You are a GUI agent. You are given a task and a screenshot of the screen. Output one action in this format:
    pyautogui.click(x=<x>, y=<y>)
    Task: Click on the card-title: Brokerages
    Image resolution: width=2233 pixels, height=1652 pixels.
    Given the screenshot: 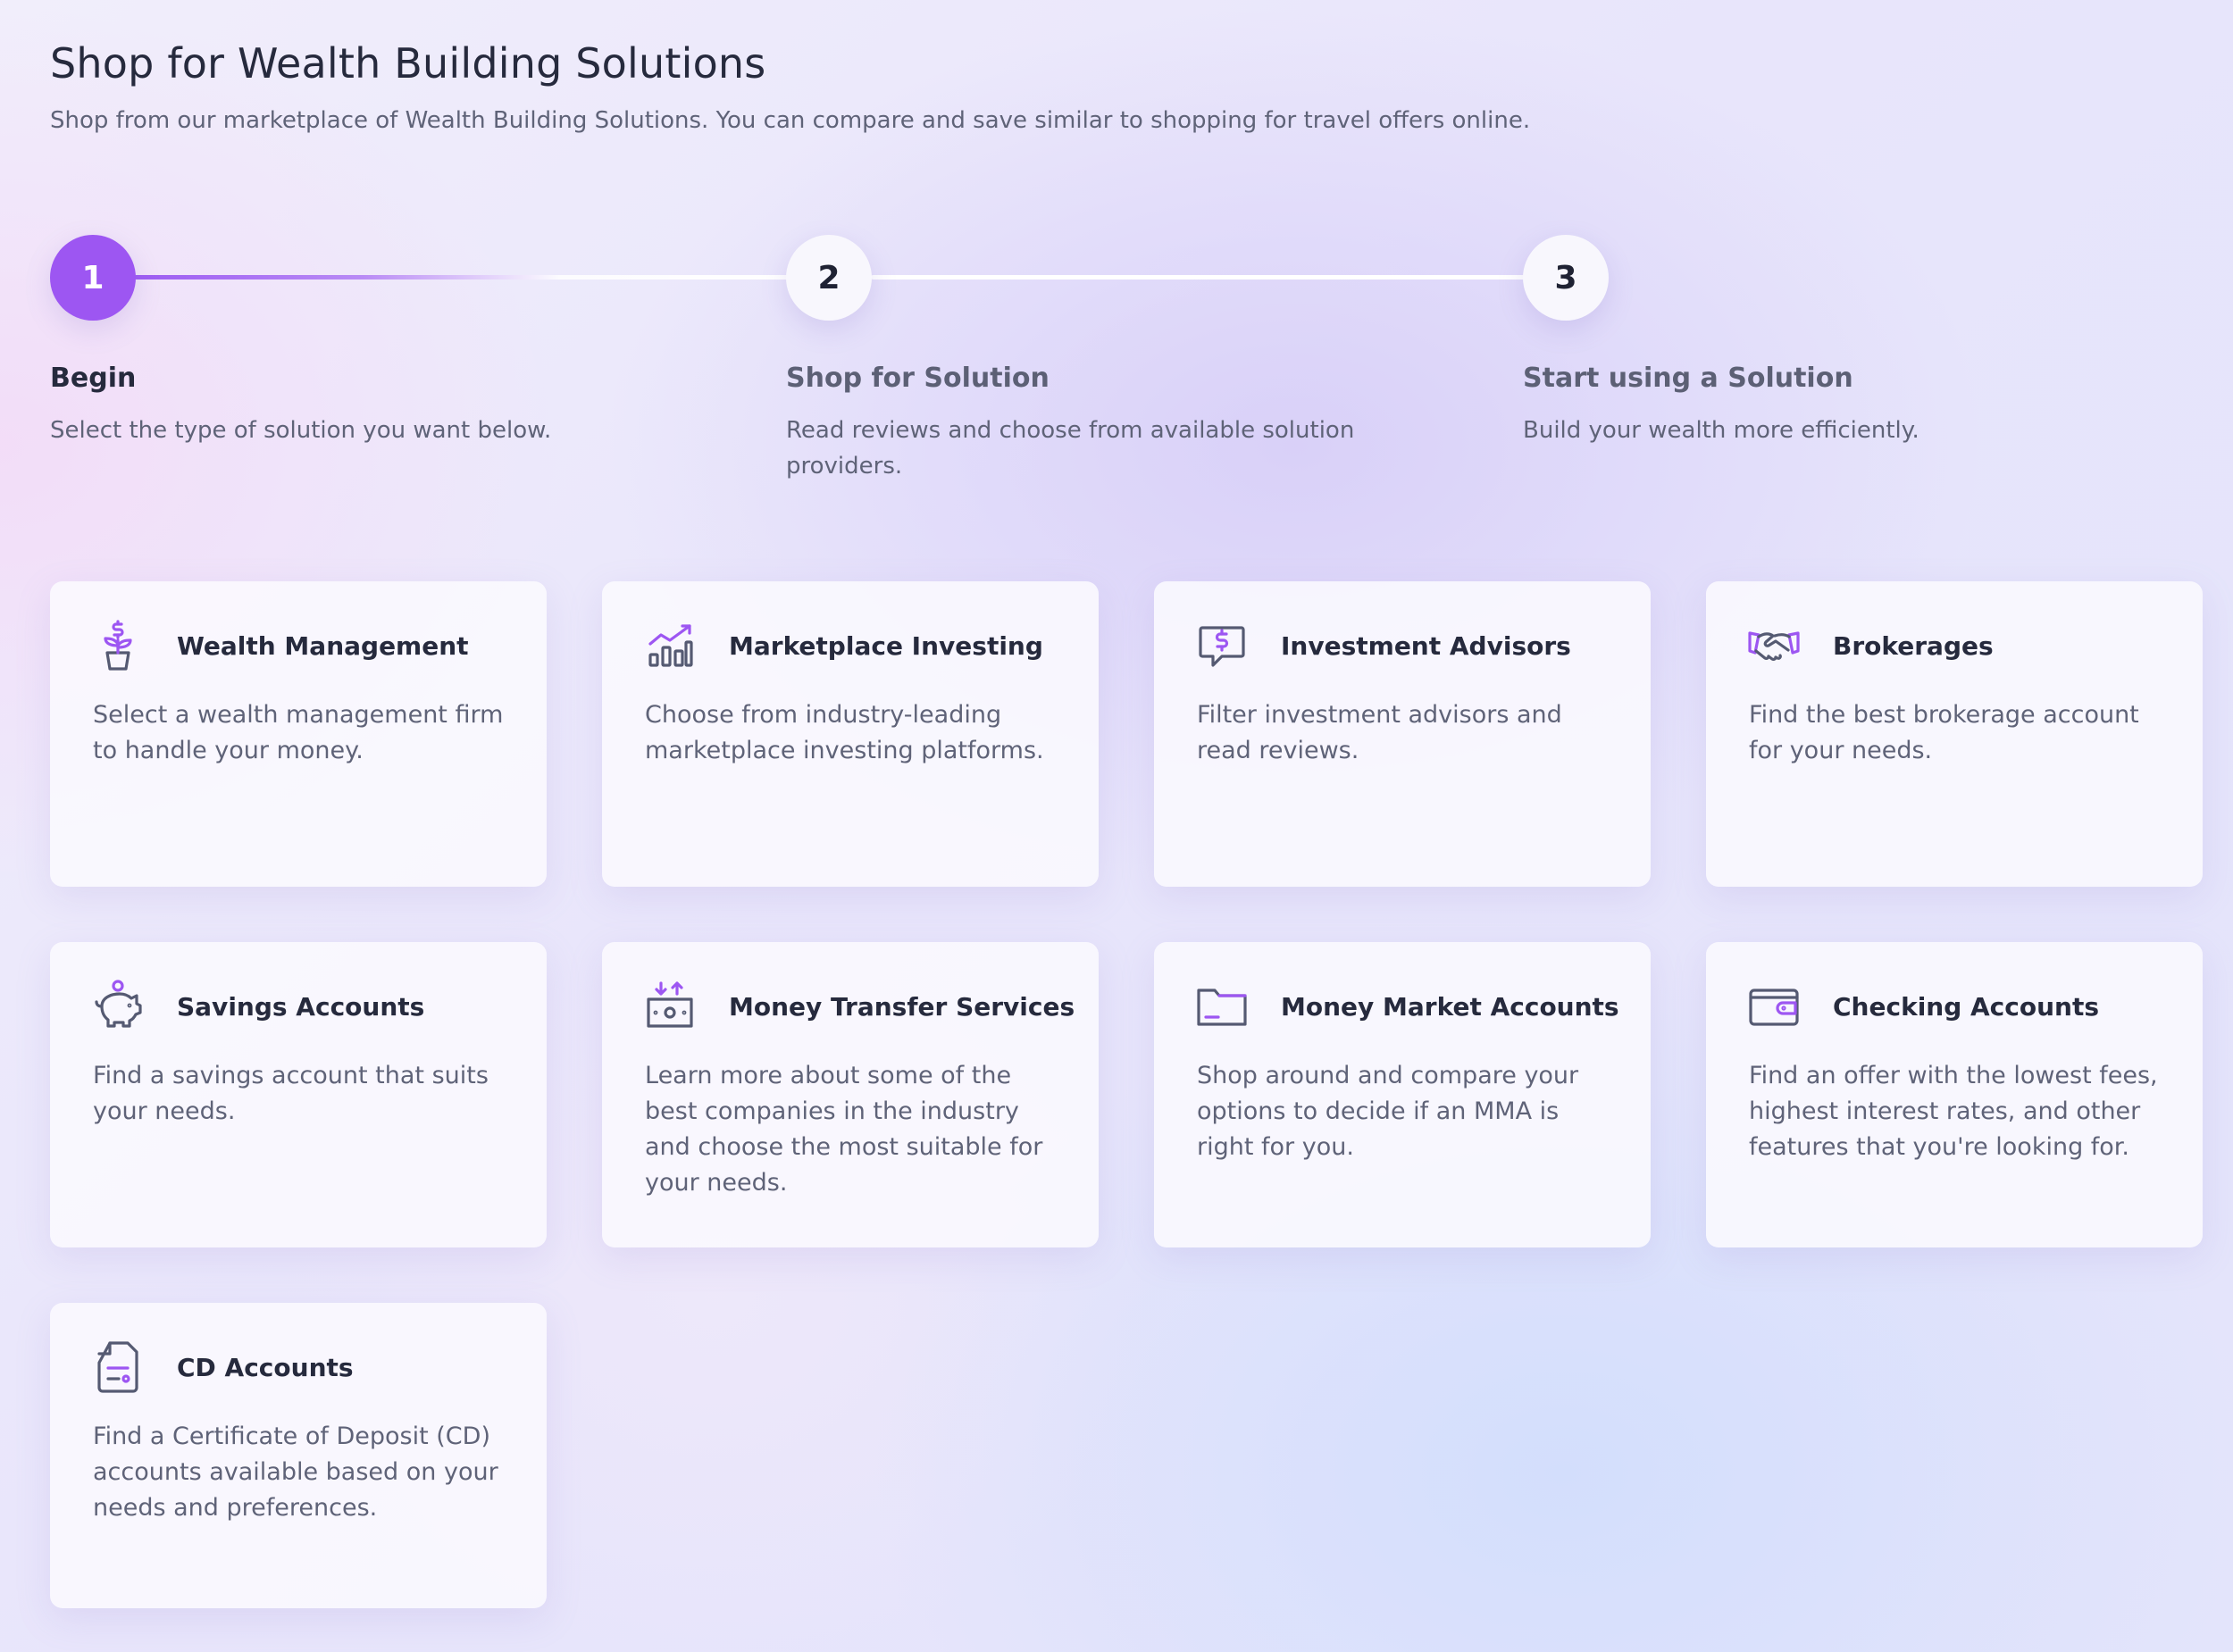 What is the action you would take?
    pyautogui.click(x=1913, y=646)
    